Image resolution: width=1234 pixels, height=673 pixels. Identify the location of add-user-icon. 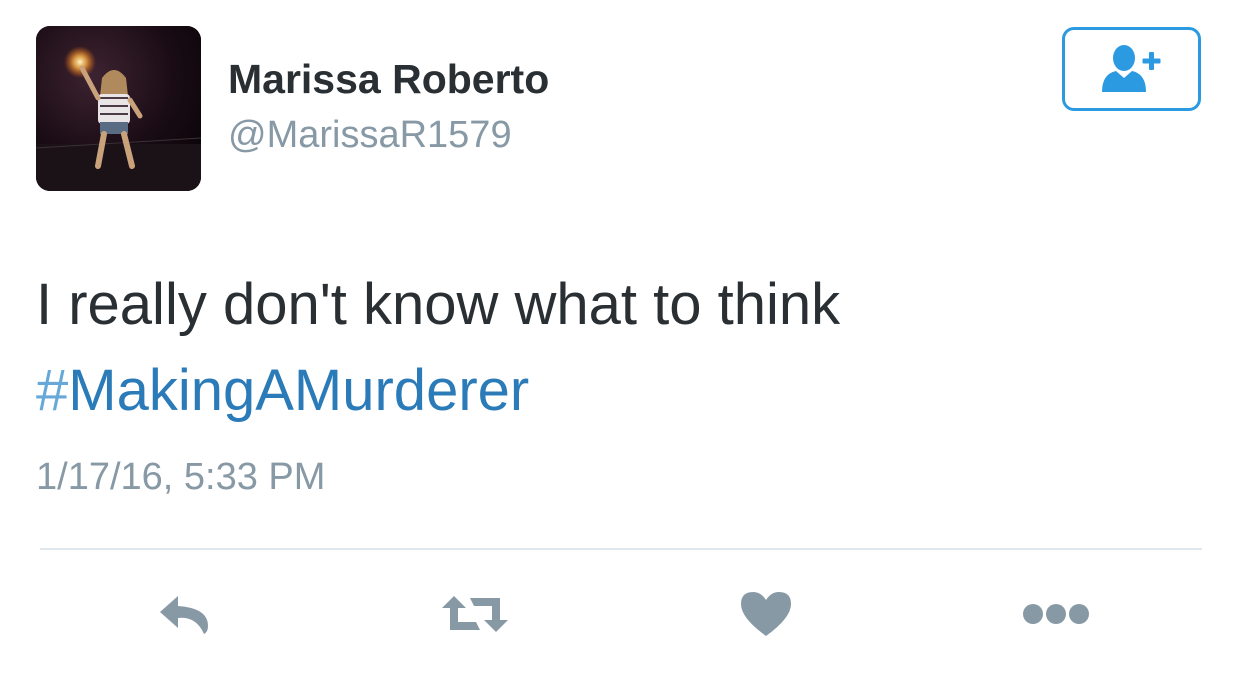
(1130, 68).